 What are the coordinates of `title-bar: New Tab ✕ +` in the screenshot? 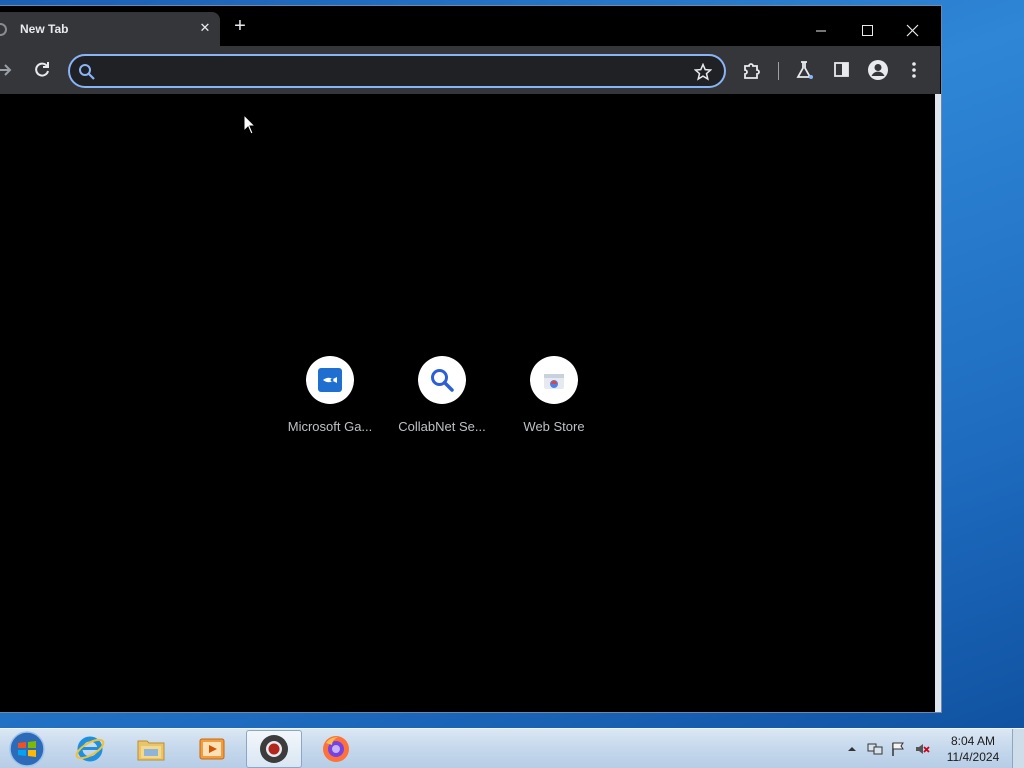 It's located at (470, 26).